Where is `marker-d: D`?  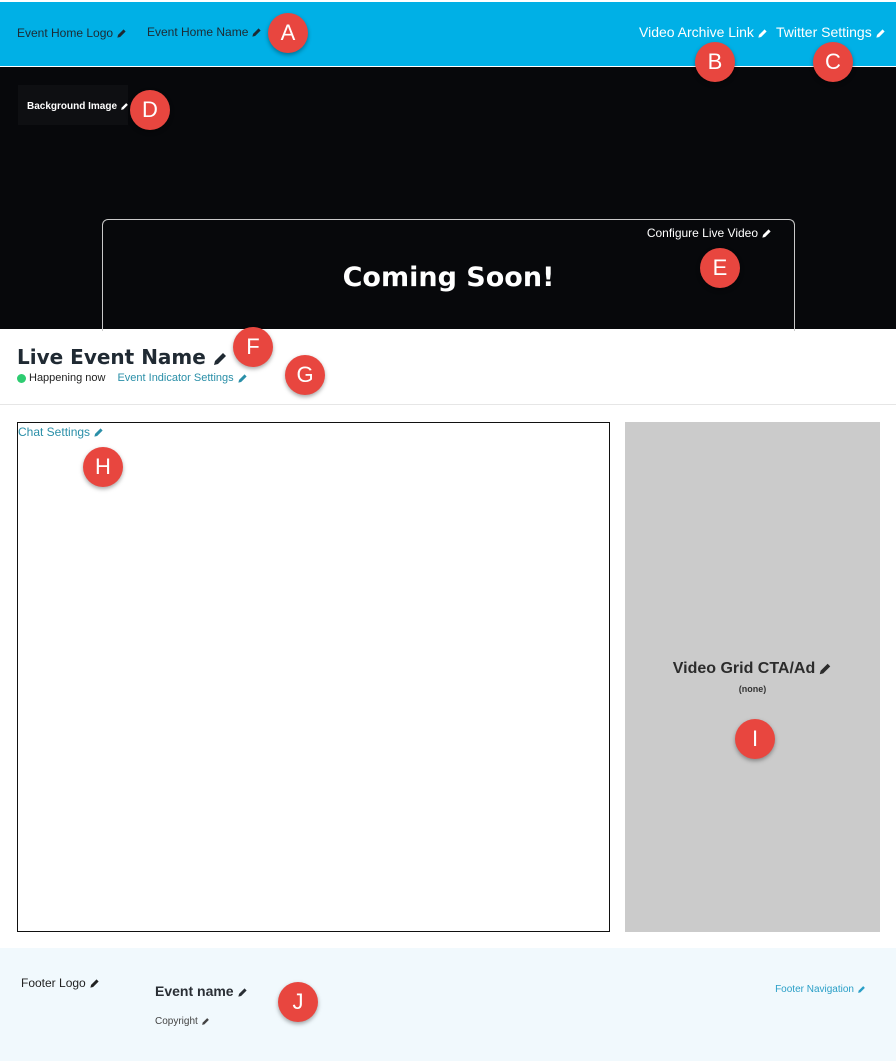
marker-d: D is located at coordinates (150, 110).